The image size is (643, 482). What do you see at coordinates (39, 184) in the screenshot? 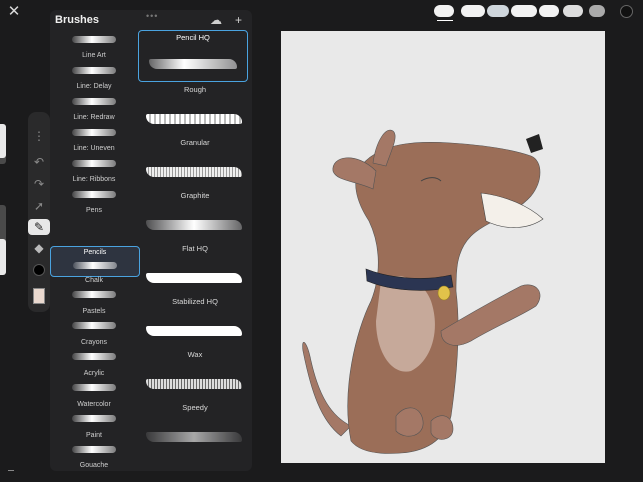
I see `redo-icon: ↷` at bounding box center [39, 184].